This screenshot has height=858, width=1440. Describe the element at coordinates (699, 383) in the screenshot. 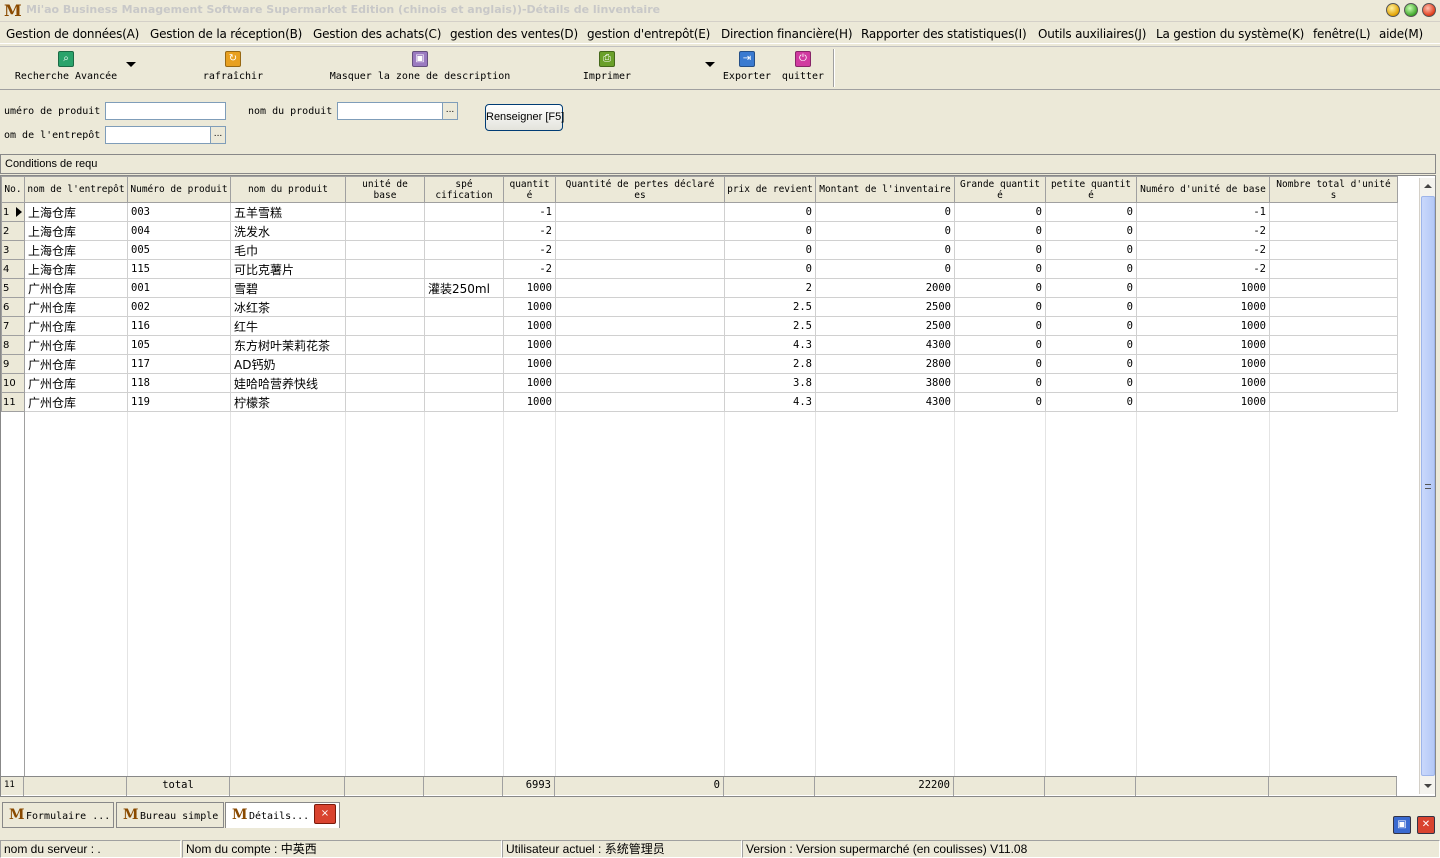

I see `table-row: 10 广州仓库 118 娃哈哈营养快线 1000 3.8 3800 0 0 1000` at that location.